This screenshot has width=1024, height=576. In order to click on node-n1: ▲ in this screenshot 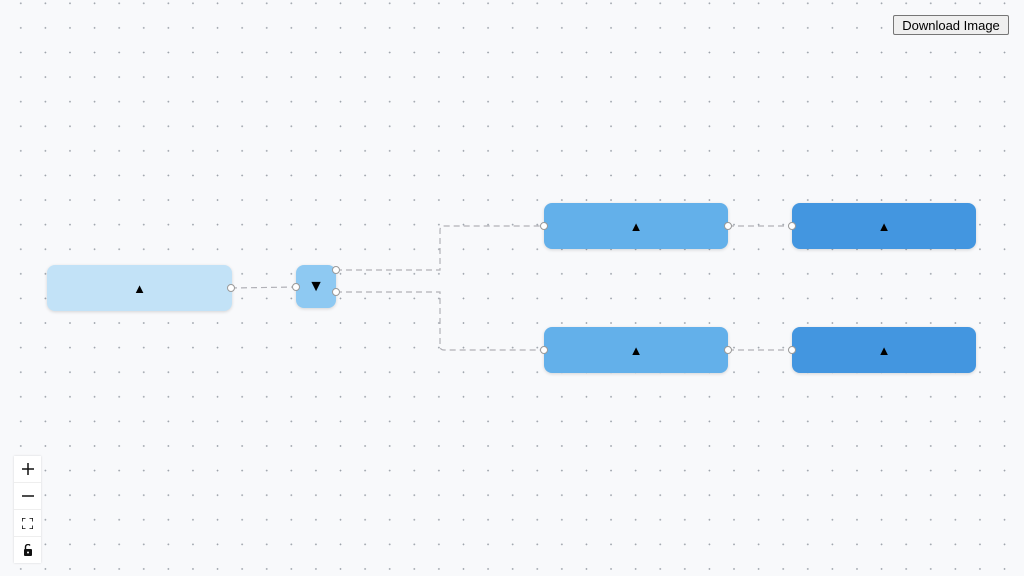, I will do `click(139, 288)`.